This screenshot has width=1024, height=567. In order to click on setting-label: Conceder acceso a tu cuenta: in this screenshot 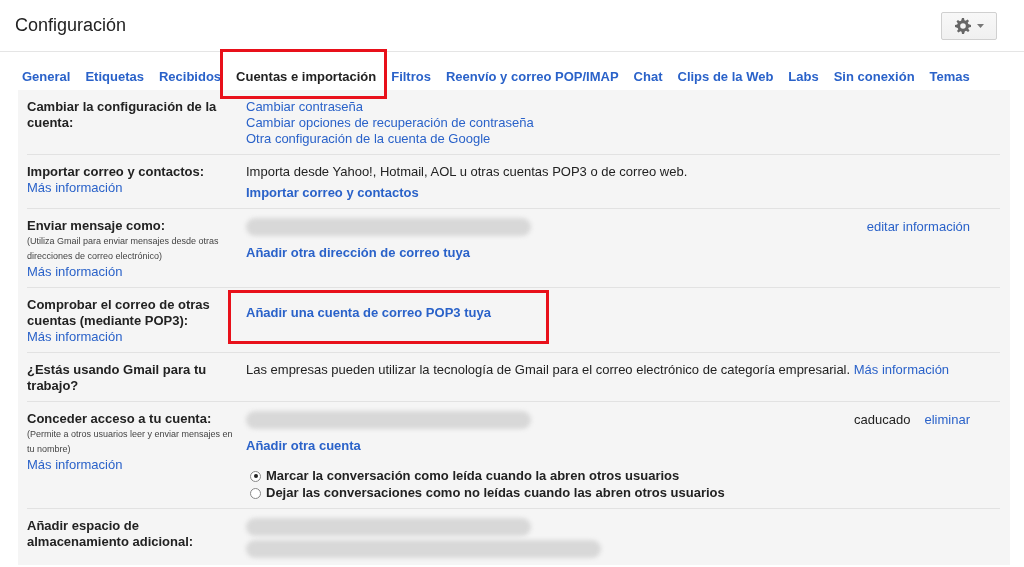, I will do `click(120, 419)`.